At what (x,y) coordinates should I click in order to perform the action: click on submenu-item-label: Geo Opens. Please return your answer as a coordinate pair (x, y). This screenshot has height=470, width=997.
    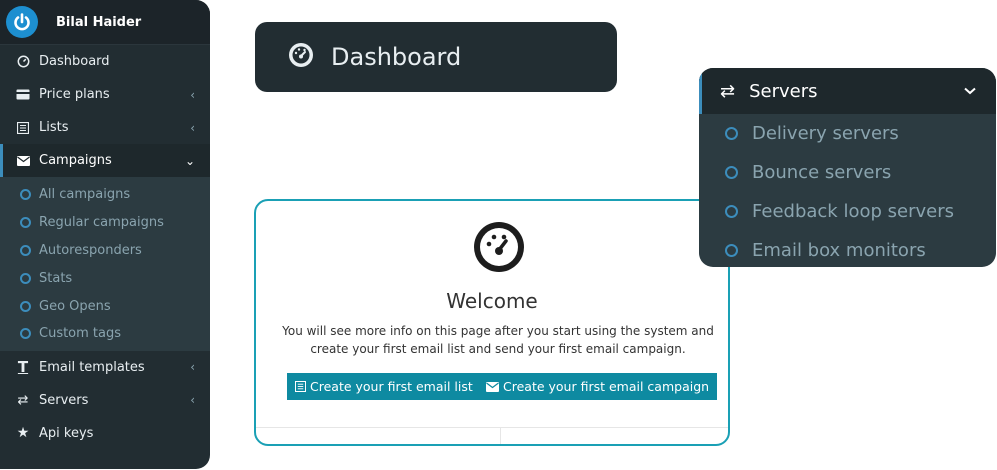
    Looking at the image, I should click on (75, 306).